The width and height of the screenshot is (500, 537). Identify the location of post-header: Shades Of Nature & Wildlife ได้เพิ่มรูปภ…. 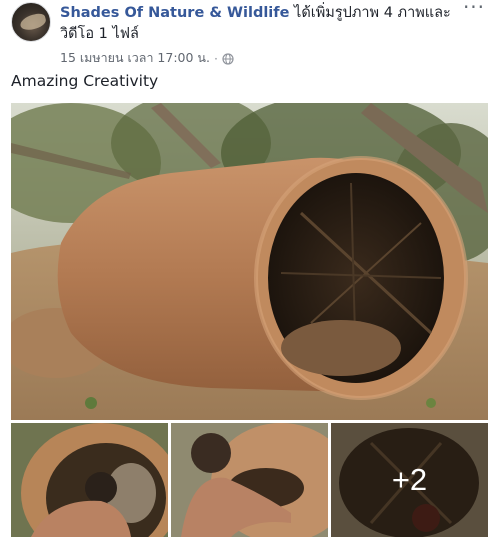
(260, 24).